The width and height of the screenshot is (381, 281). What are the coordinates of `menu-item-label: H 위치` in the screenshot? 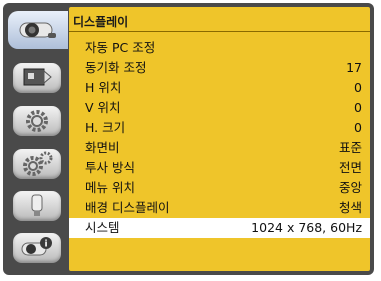 It's located at (103, 87).